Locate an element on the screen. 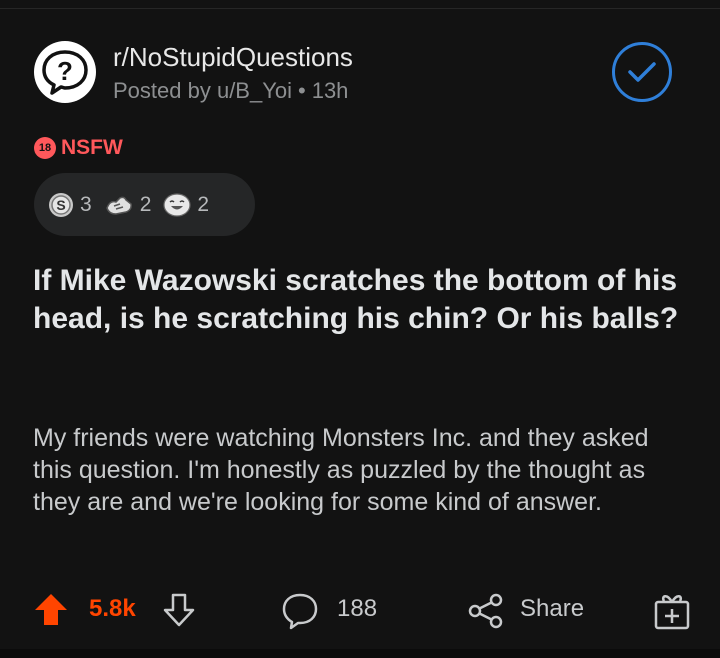 This screenshot has height=658, width=720. give-award-button is located at coordinates (672, 613).